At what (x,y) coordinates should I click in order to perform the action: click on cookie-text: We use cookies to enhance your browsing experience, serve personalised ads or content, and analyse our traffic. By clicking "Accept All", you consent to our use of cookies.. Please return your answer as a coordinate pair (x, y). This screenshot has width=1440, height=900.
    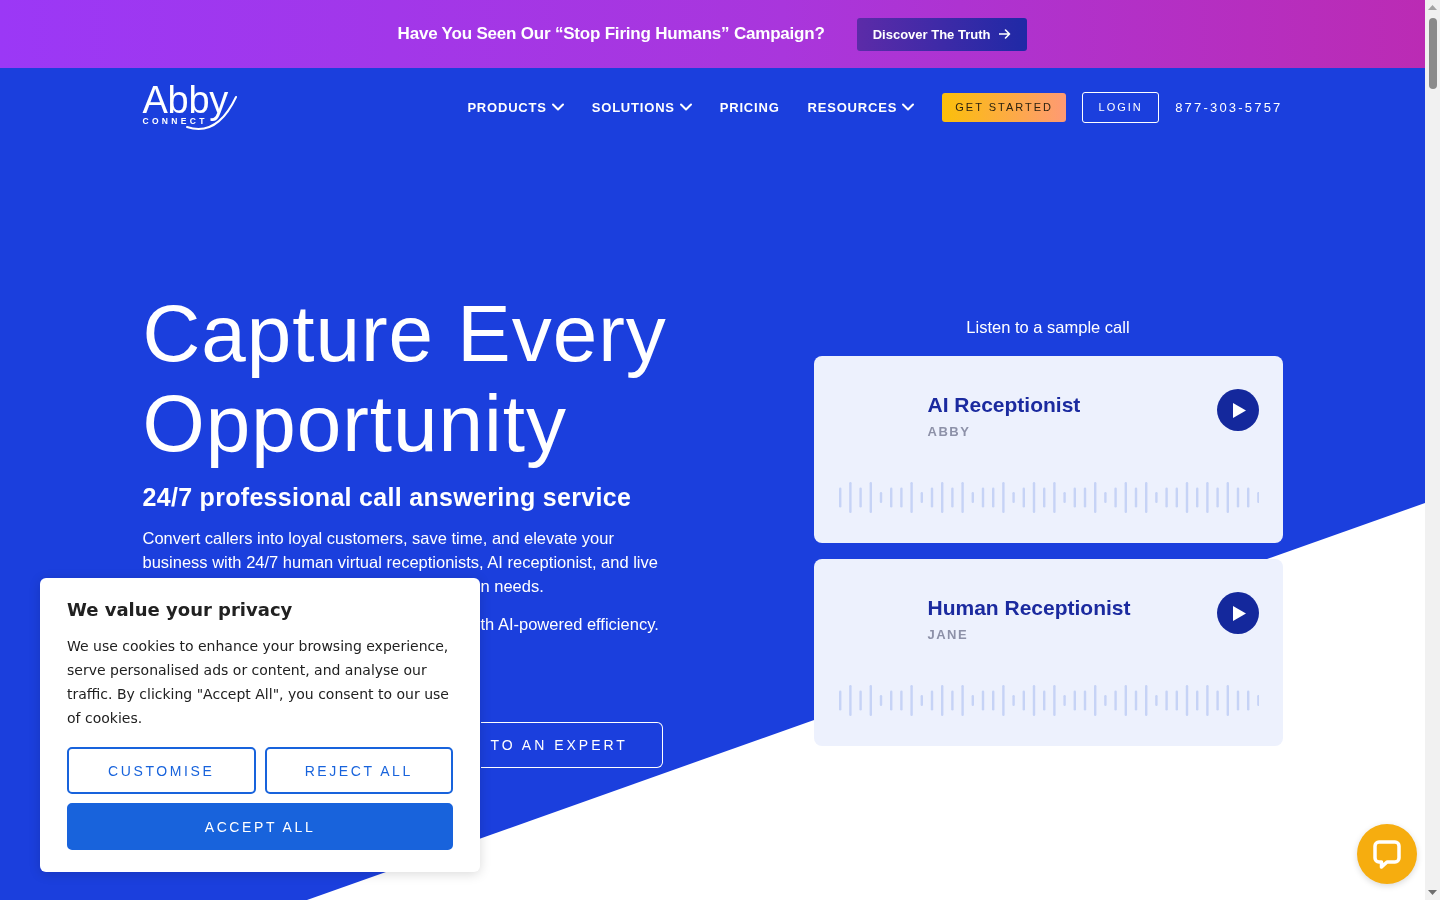
    Looking at the image, I should click on (258, 682).